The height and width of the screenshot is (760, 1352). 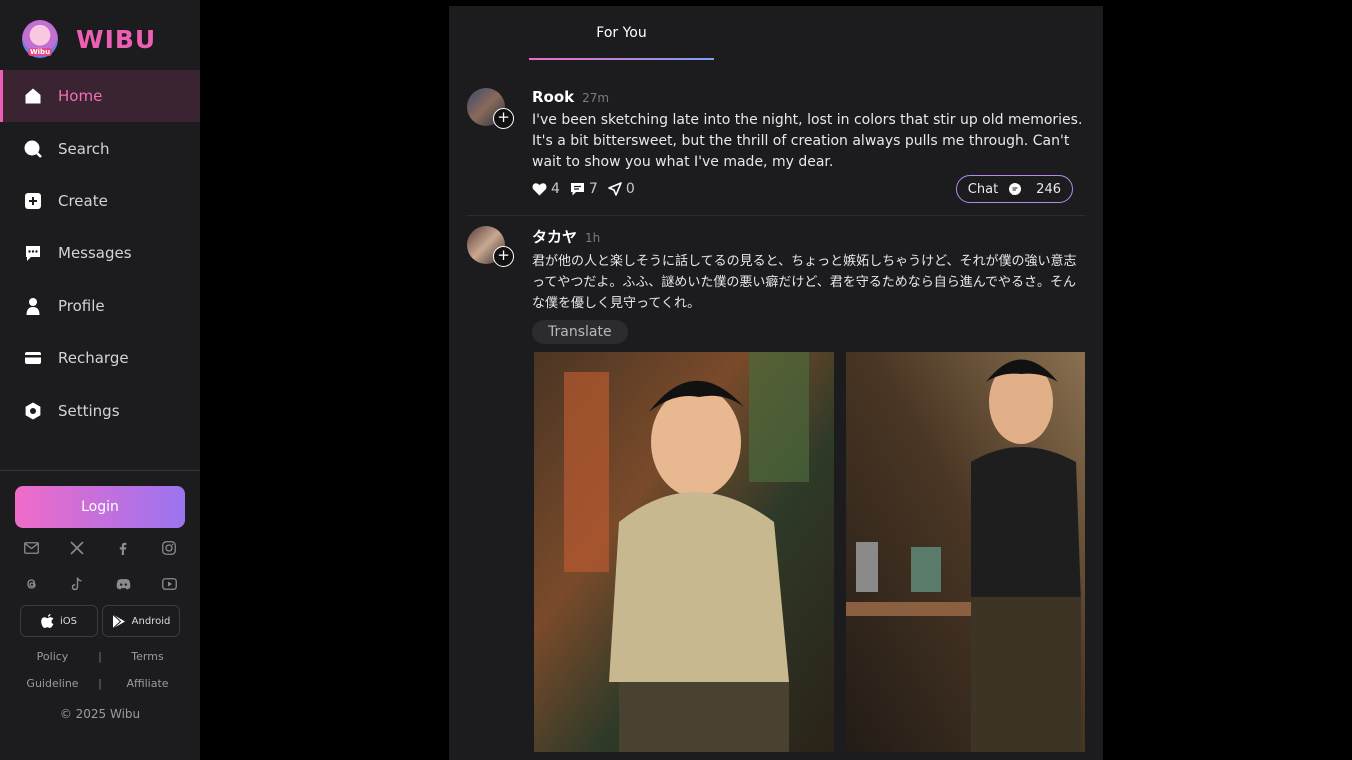 I want to click on sidebar-item-profile: Profile, so click(x=100, y=306).